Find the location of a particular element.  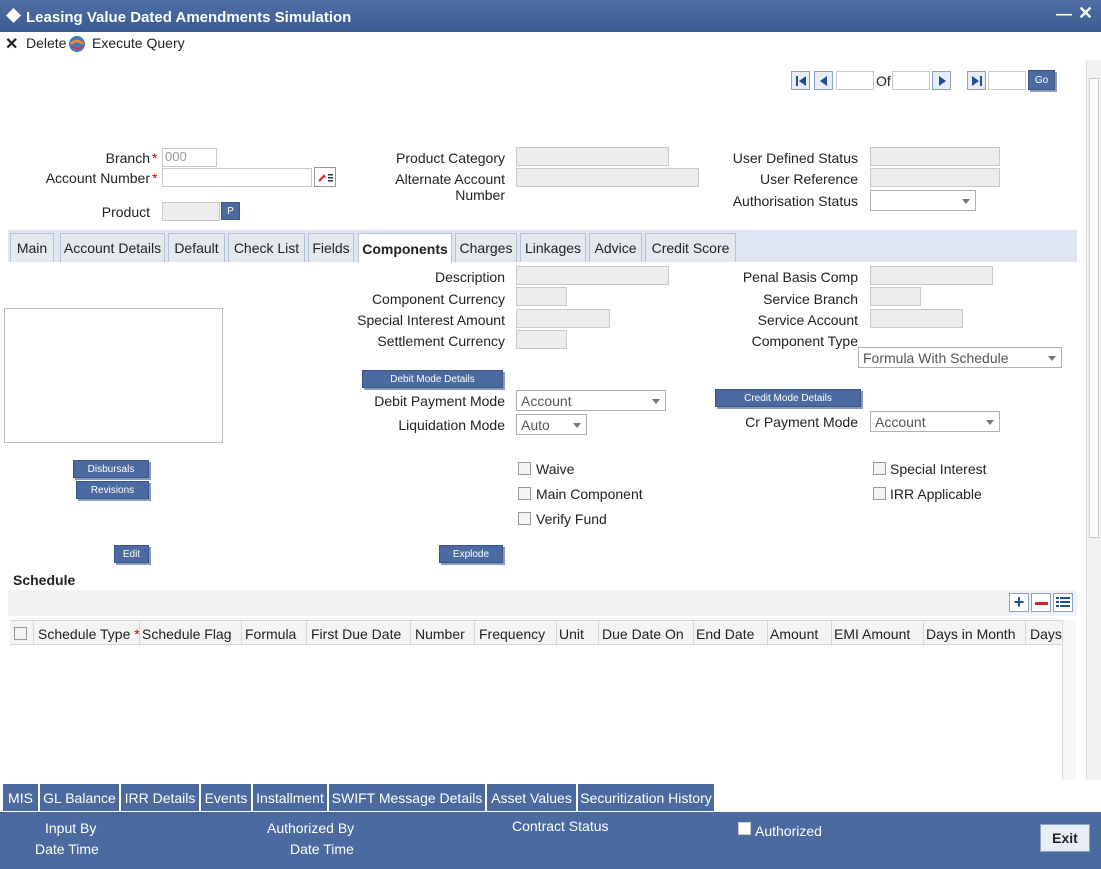

service-branch-field is located at coordinates (895, 296).